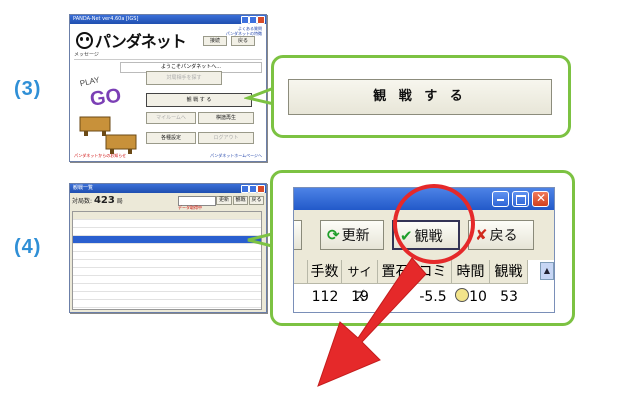 This screenshot has height=404, width=618. What do you see at coordinates (509, 297) in the screenshot?
I see `cell-watchers: 53` at bounding box center [509, 297].